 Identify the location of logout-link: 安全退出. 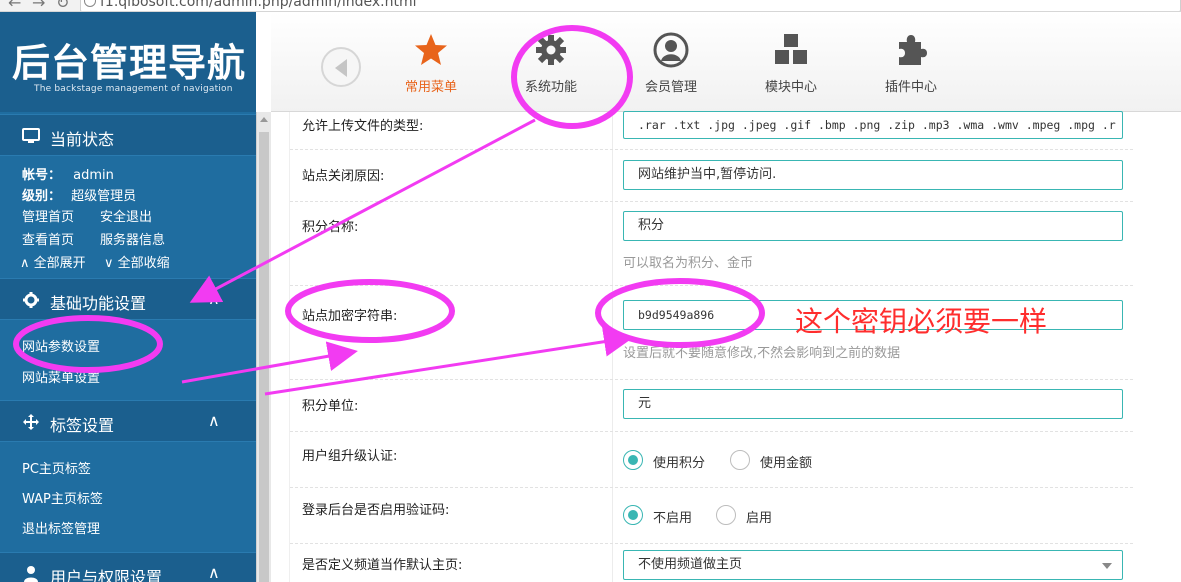
(126, 215).